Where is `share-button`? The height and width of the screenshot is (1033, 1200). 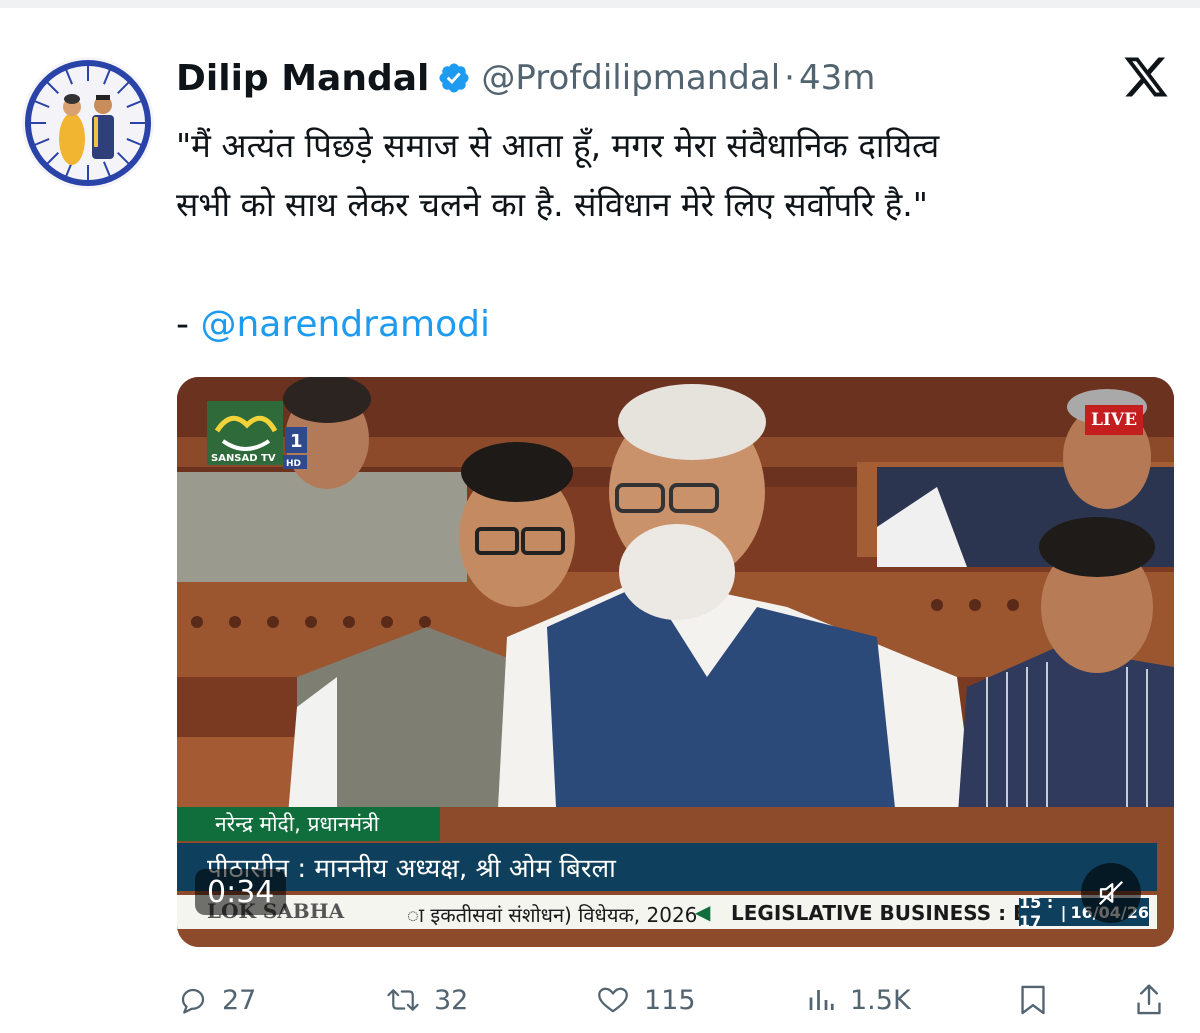
share-button is located at coordinates (1156, 1000).